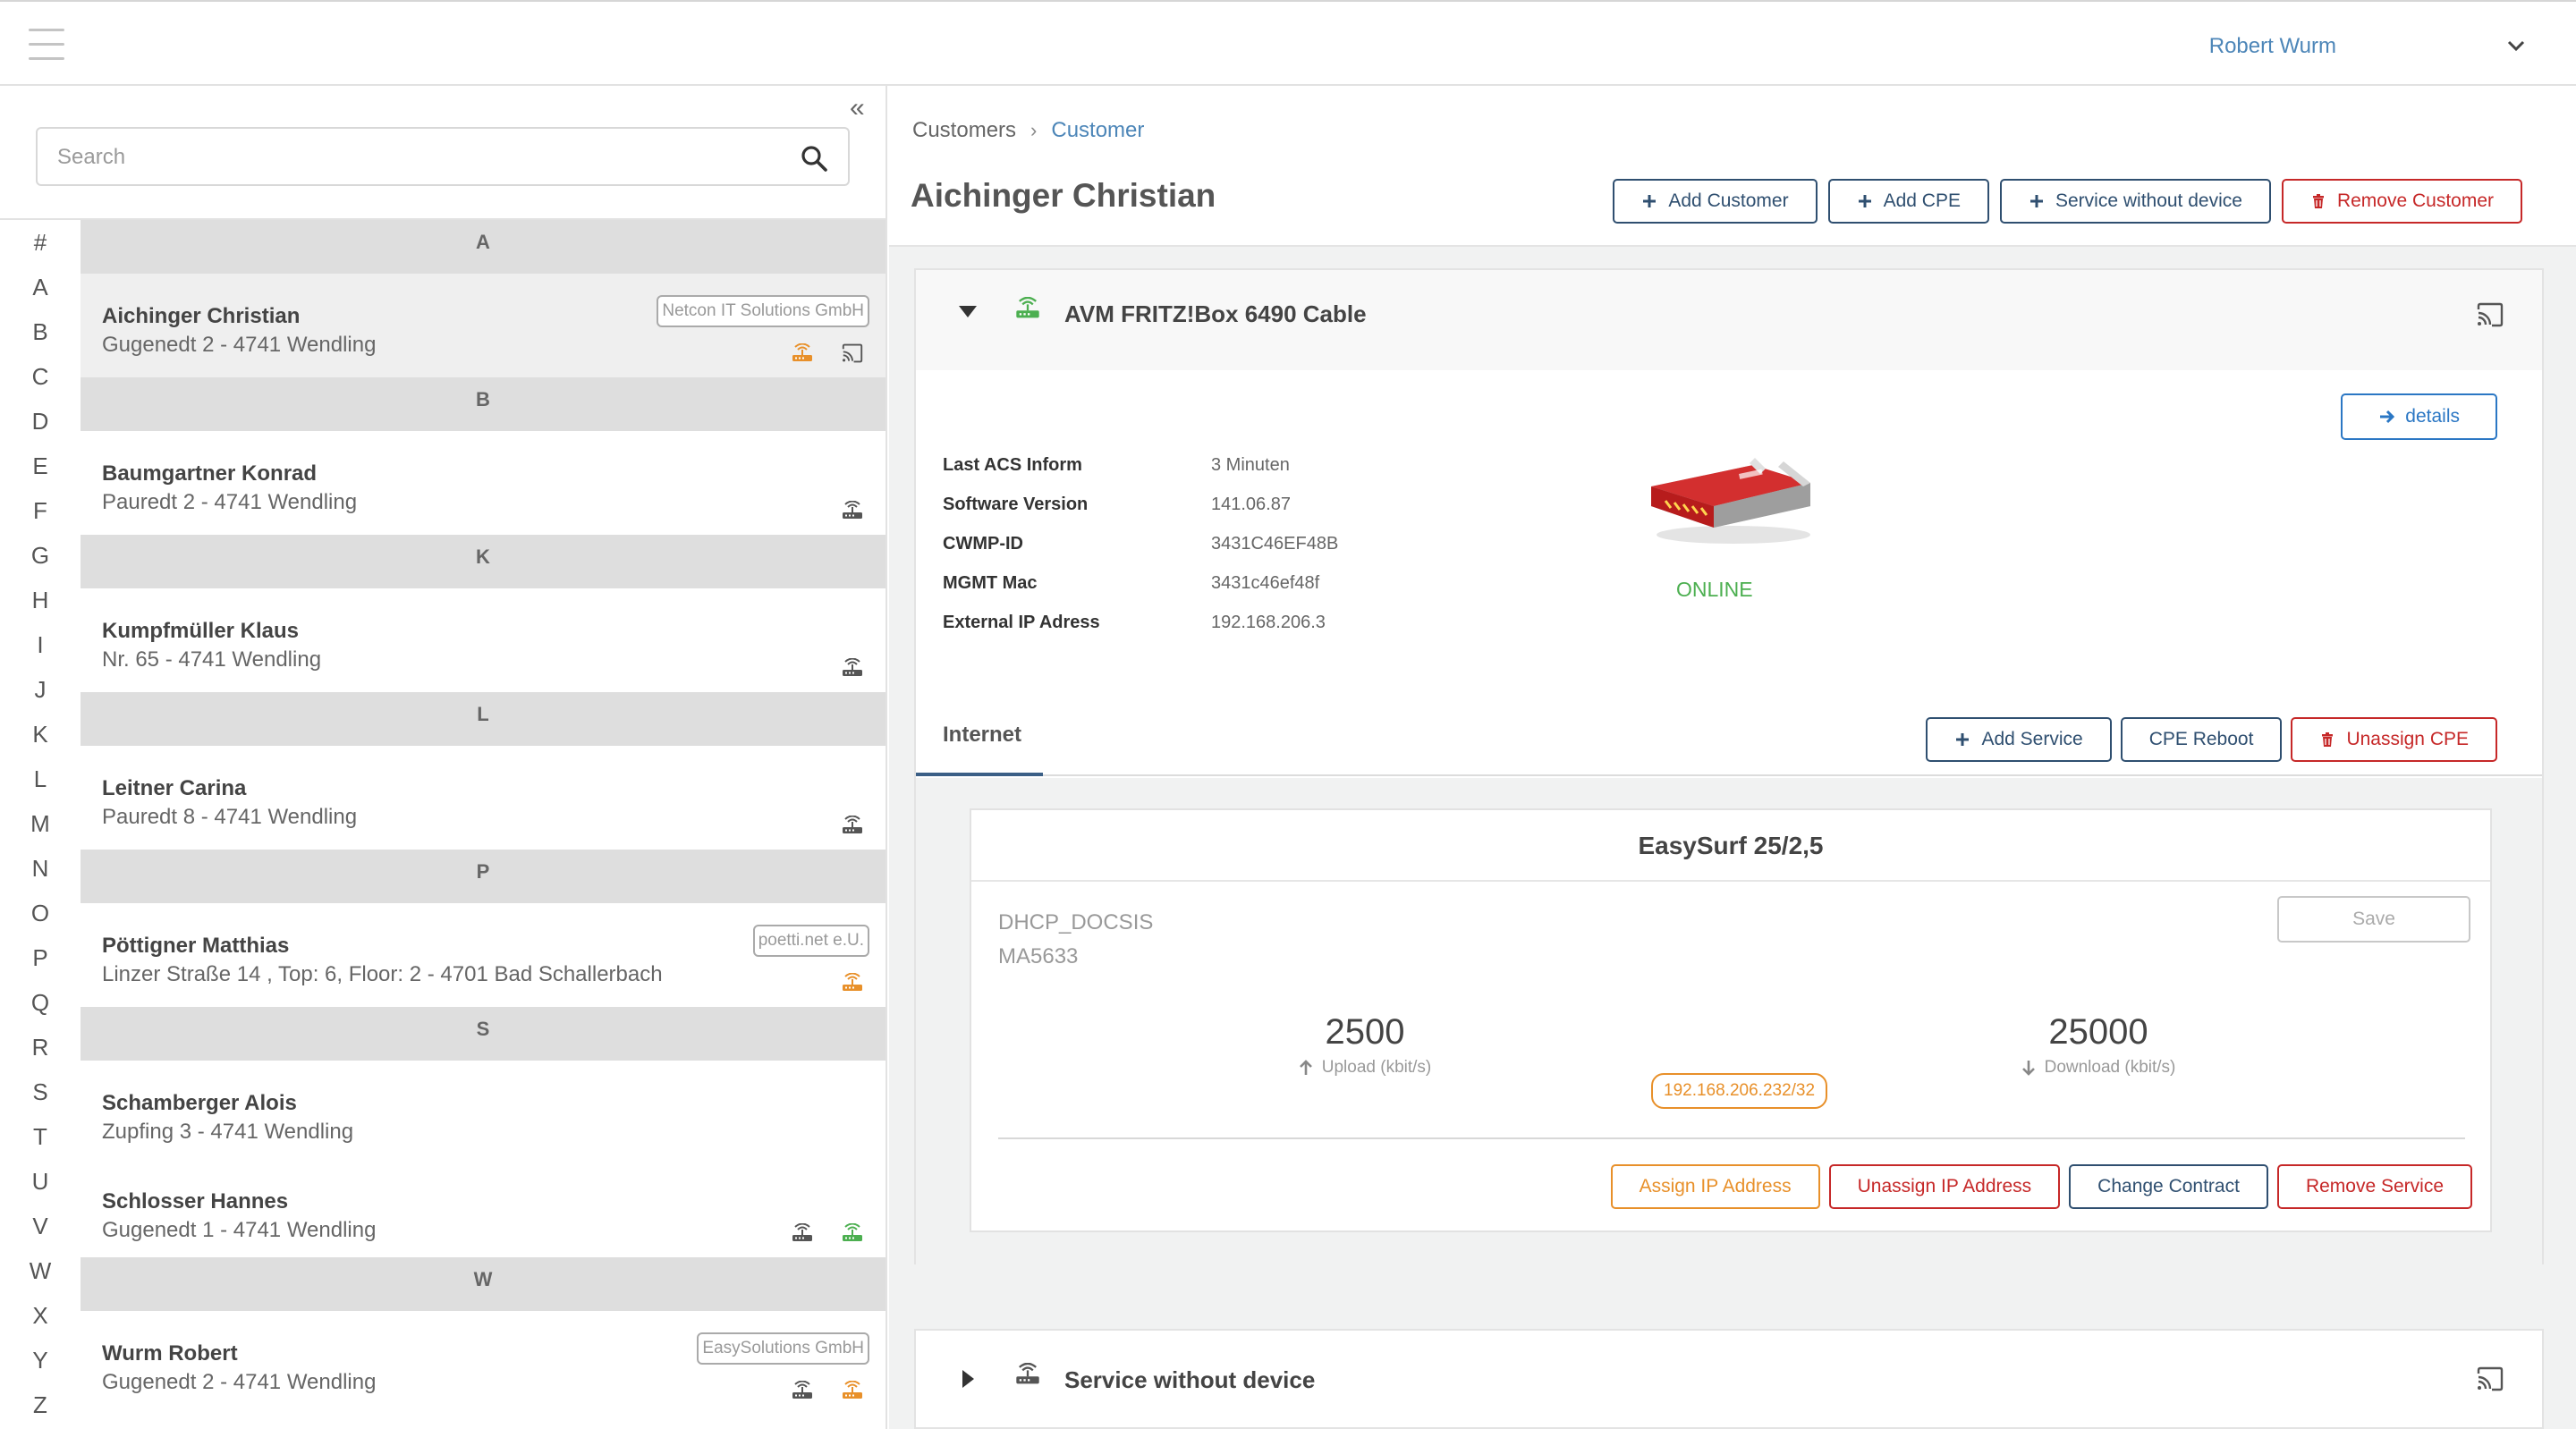 The height and width of the screenshot is (1429, 2576). What do you see at coordinates (1268, 622) in the screenshot?
I see `info-value: 192.168.206.3` at bounding box center [1268, 622].